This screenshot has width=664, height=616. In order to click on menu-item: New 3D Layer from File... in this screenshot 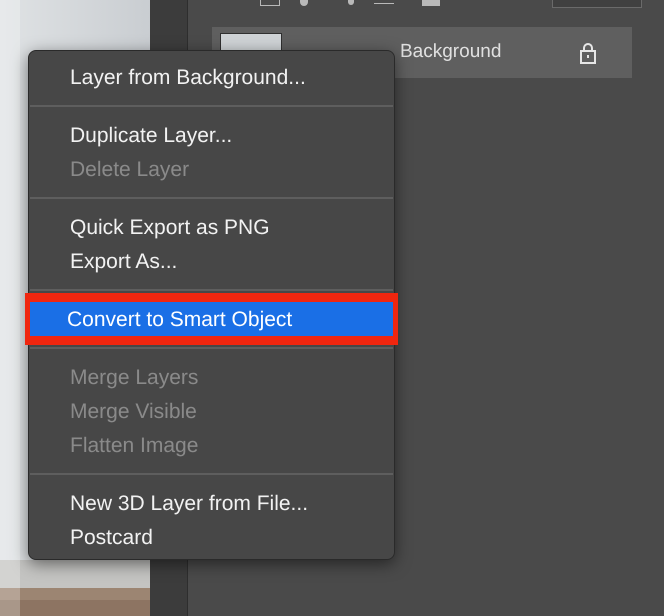, I will do `click(211, 503)`.